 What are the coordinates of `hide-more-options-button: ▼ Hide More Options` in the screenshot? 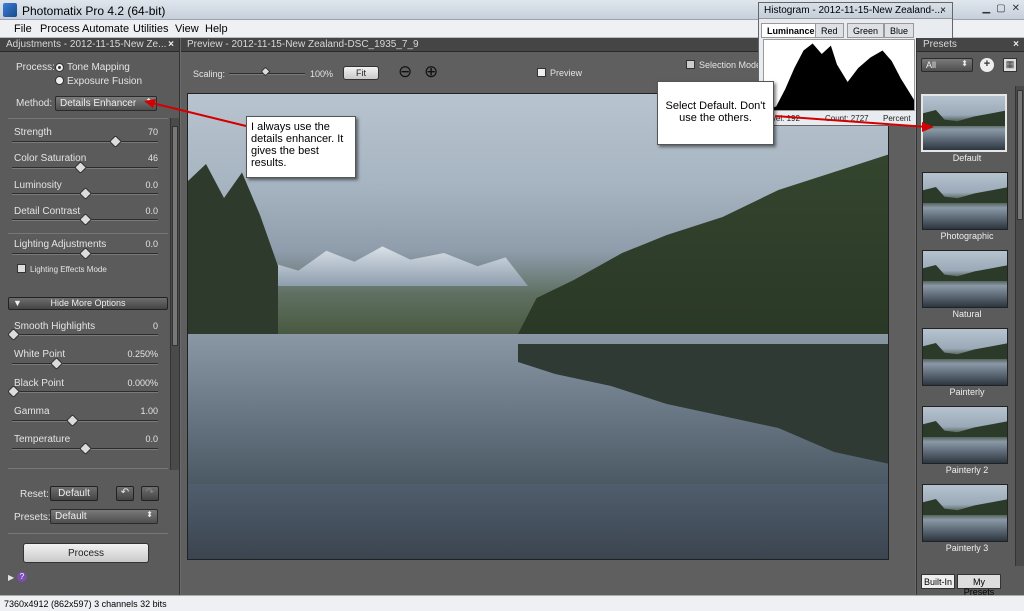 It's located at (88, 303).